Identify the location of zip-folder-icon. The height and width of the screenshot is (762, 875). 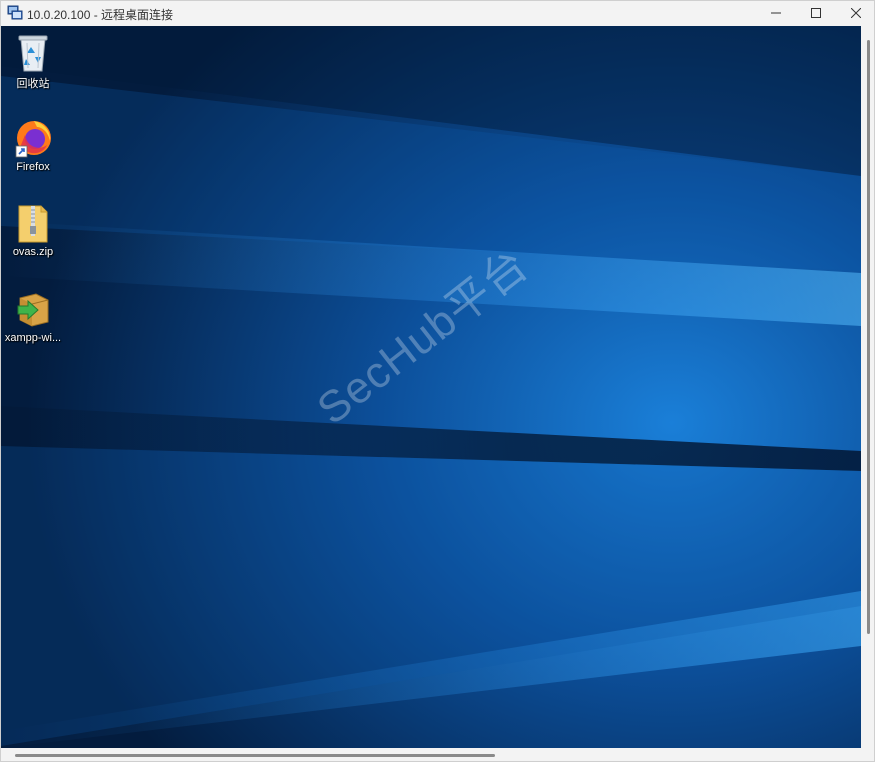
(33, 224).